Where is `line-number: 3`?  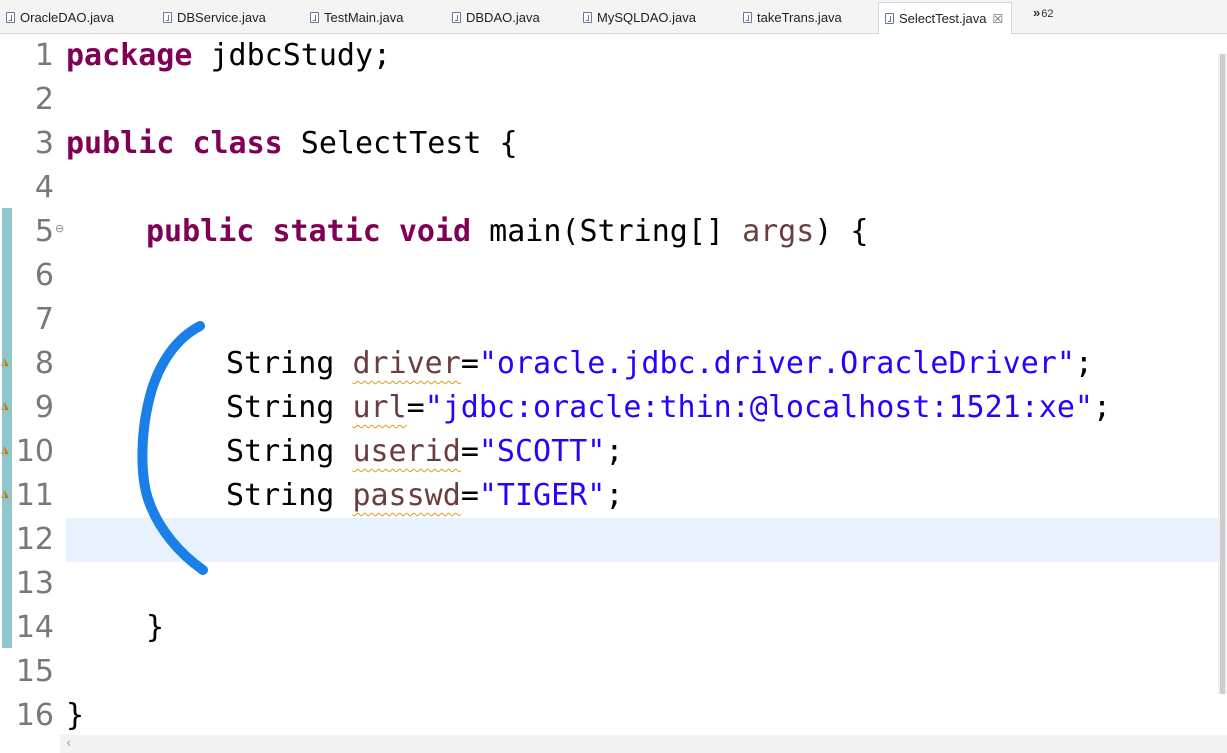 line-number: 3 is located at coordinates (44, 143).